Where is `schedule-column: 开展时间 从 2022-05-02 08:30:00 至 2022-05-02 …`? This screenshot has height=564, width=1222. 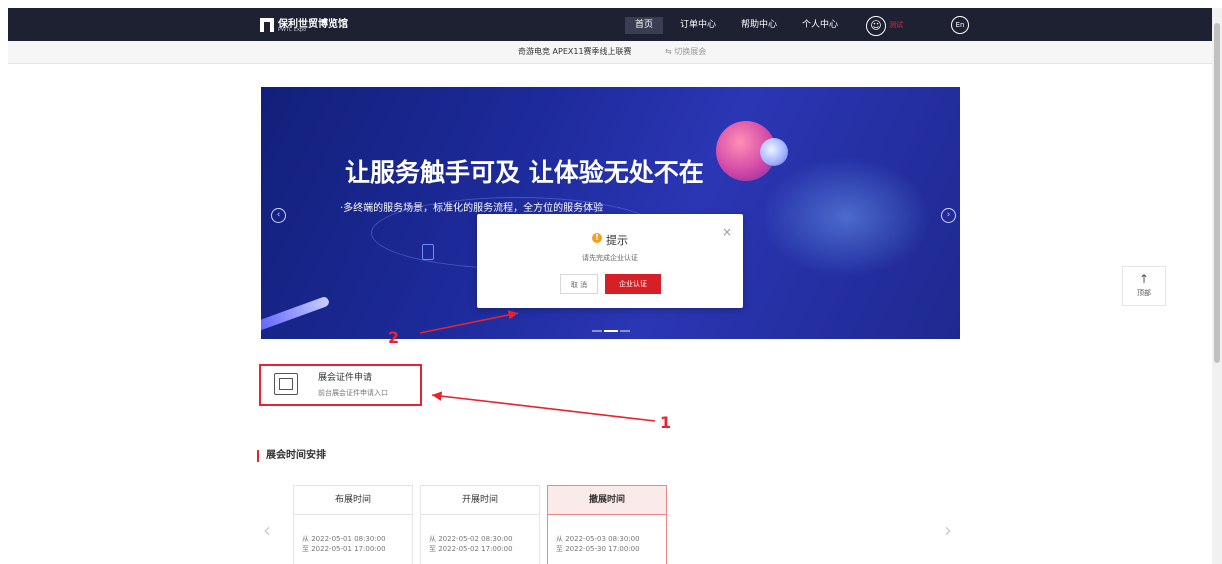 schedule-column: 开展时间 从 2022-05-02 08:30:00 至 2022-05-02 … is located at coordinates (480, 524).